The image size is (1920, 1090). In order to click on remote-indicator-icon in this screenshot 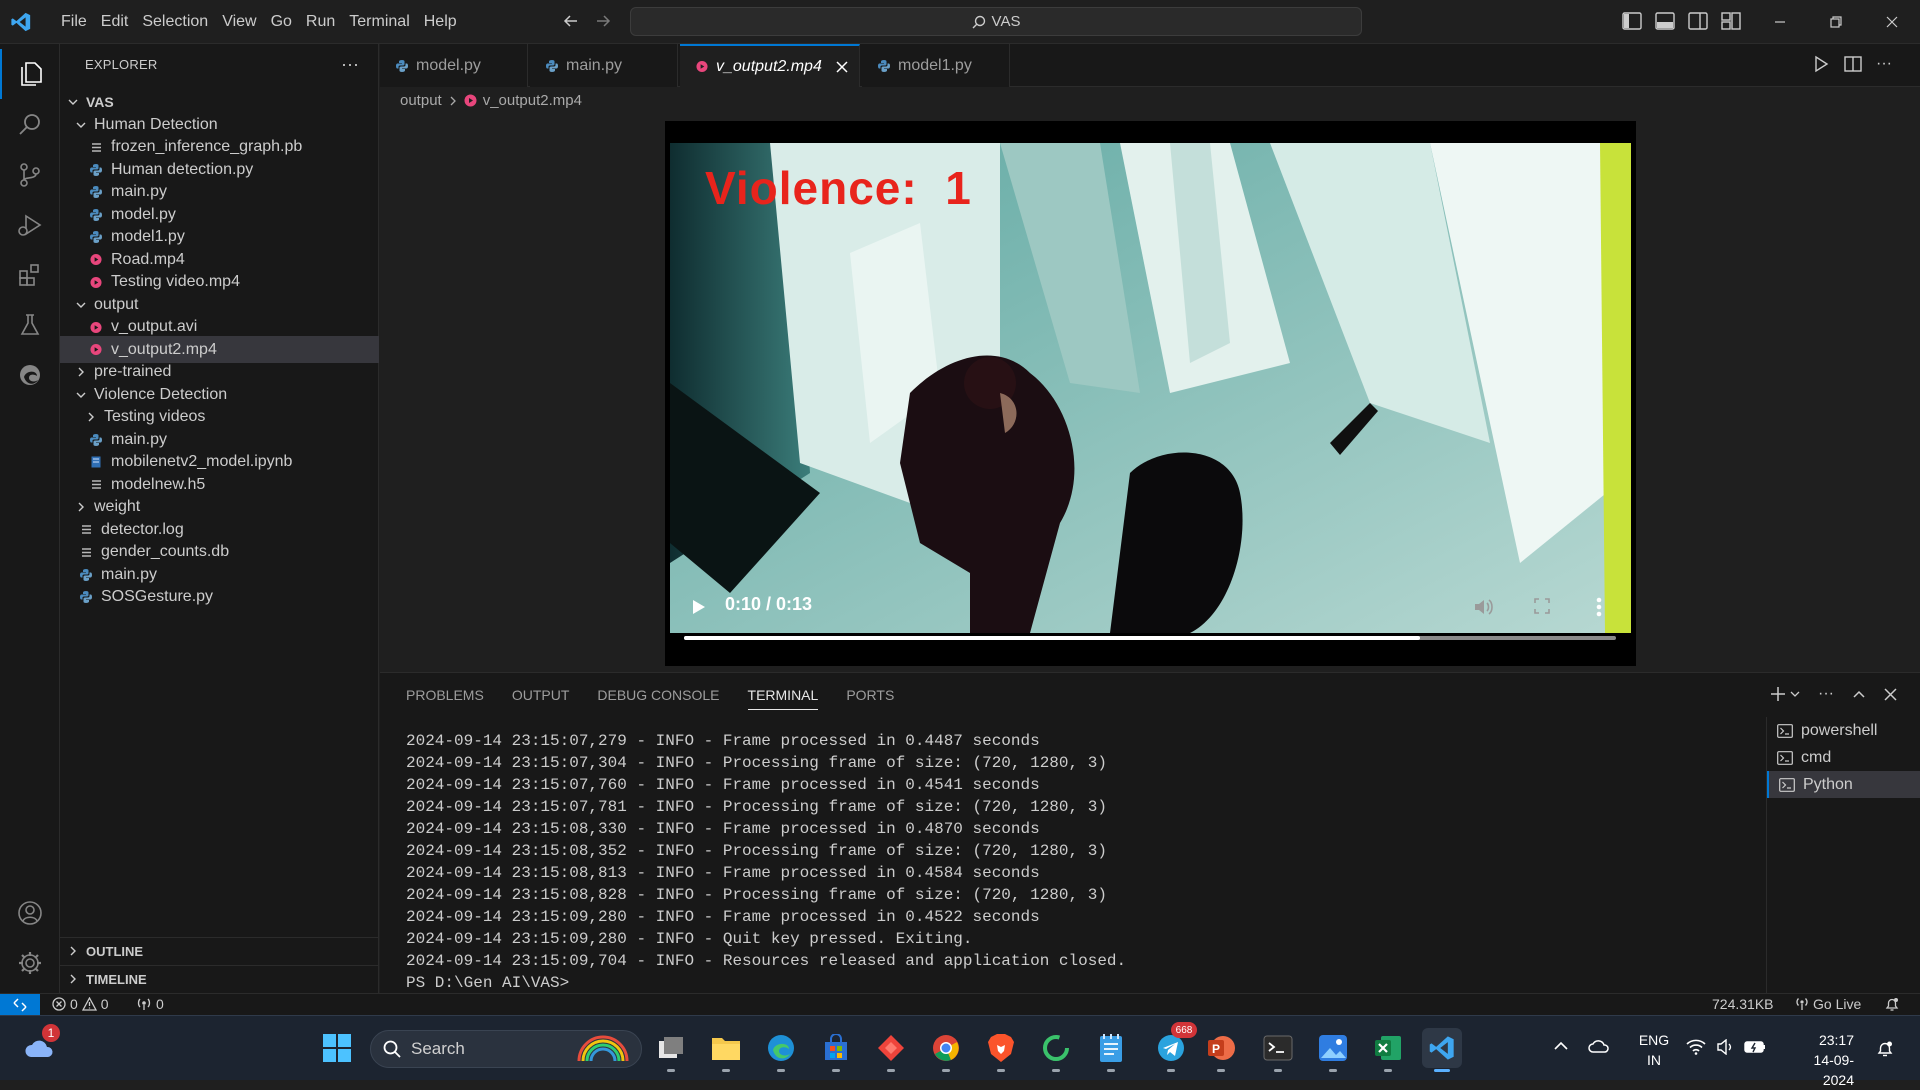, I will do `click(20, 1005)`.